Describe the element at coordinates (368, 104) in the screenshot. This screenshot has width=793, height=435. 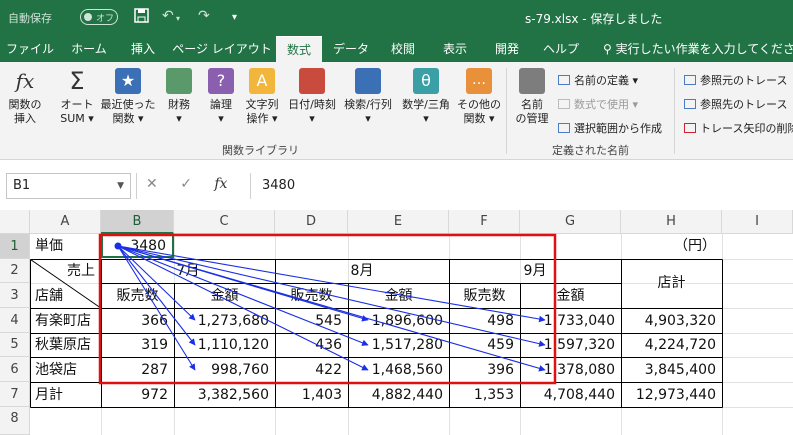
I see `label: 検索/行列` at that location.